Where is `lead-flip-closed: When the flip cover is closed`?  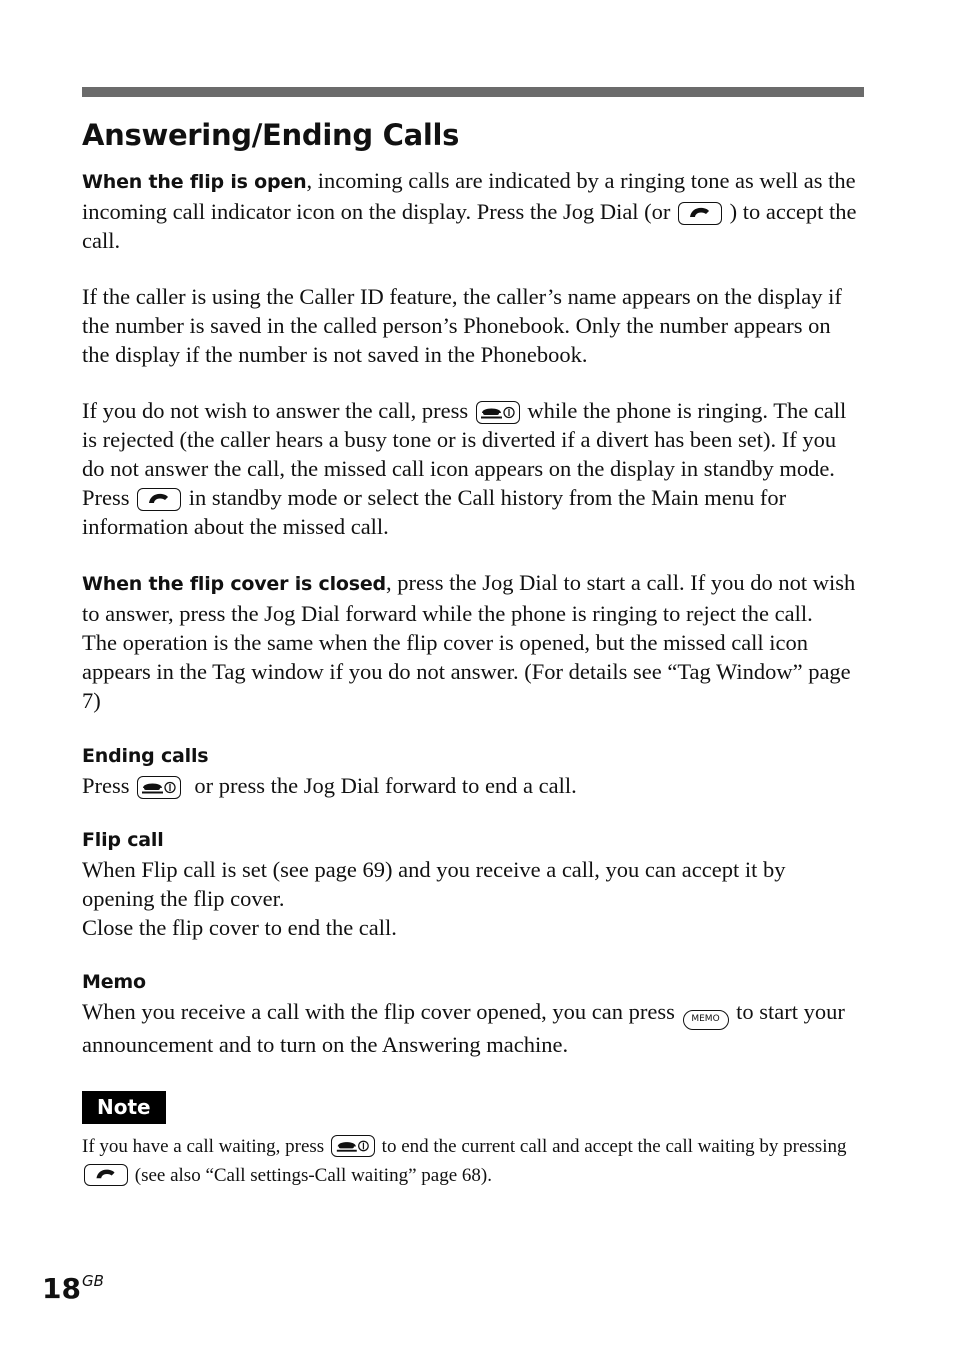
lead-flip-closed: When the flip cover is closed is located at coordinates (234, 584).